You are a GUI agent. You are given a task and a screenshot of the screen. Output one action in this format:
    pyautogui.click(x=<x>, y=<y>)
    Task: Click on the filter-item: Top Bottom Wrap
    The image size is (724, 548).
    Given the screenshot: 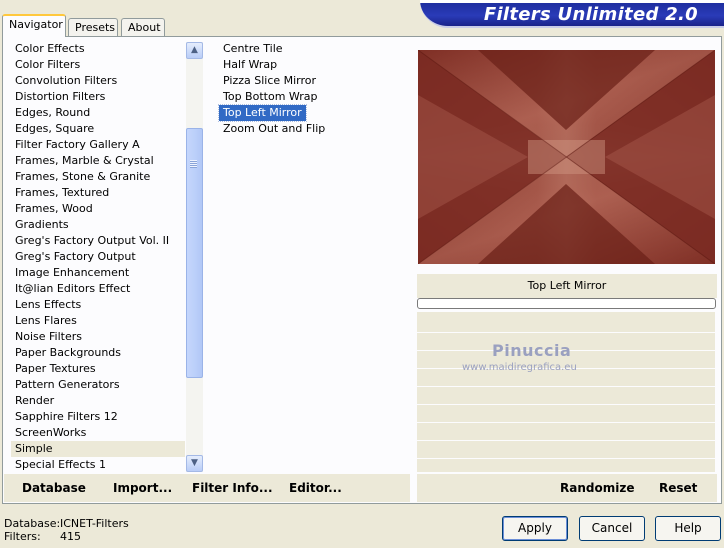 What is the action you would take?
    pyautogui.click(x=314, y=97)
    